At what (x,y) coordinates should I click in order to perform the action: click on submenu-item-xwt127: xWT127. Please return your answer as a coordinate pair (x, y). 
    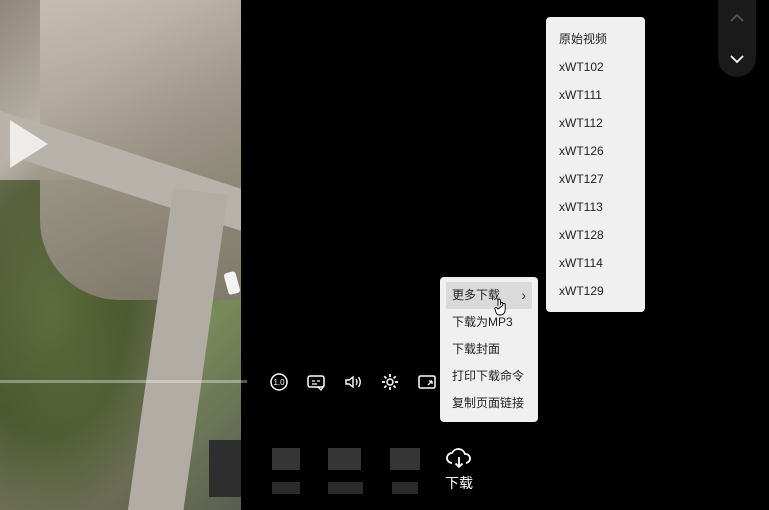
    Looking at the image, I should click on (595, 179).